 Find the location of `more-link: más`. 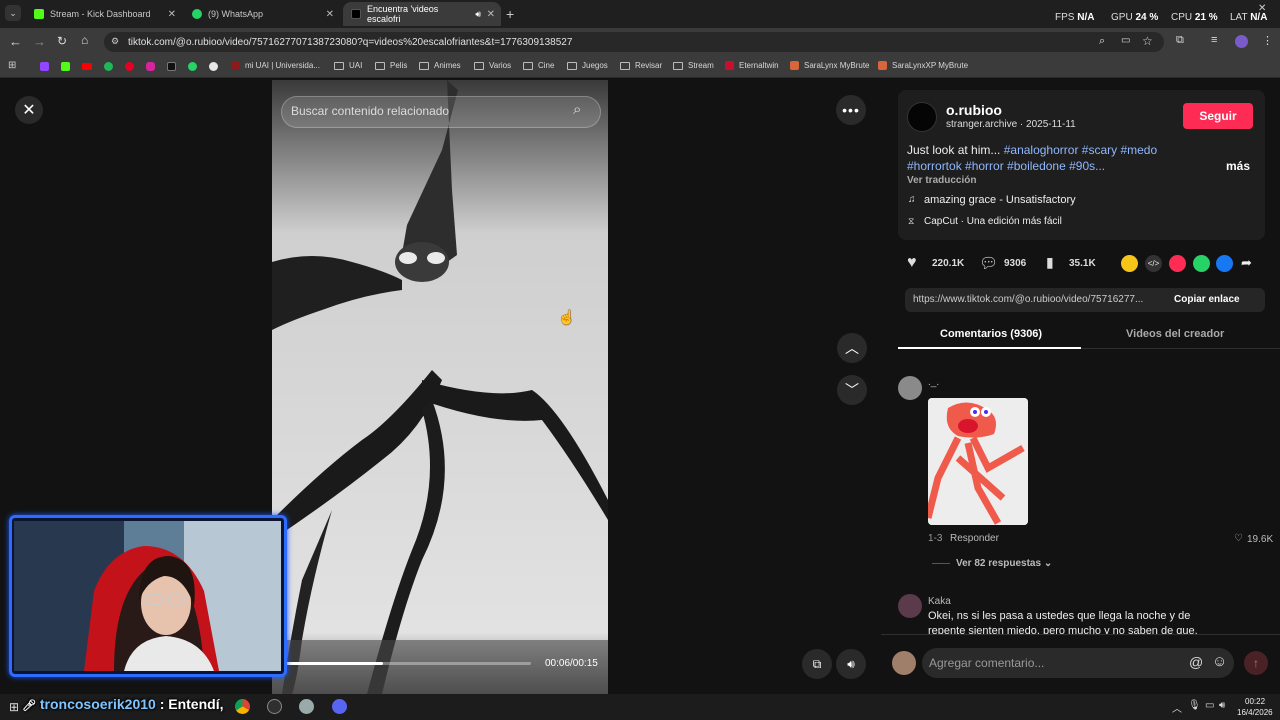

more-link: más is located at coordinates (1238, 166).